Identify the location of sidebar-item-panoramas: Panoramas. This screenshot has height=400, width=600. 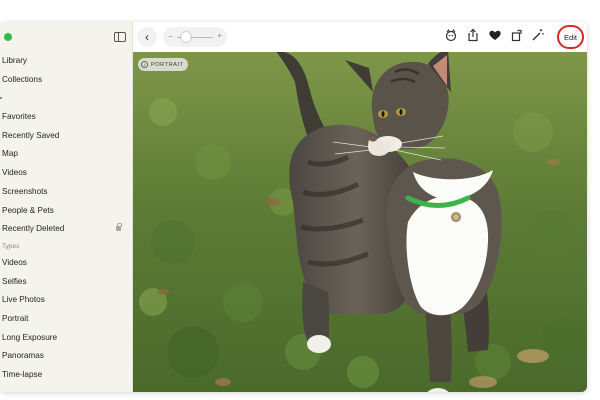
(66, 356).